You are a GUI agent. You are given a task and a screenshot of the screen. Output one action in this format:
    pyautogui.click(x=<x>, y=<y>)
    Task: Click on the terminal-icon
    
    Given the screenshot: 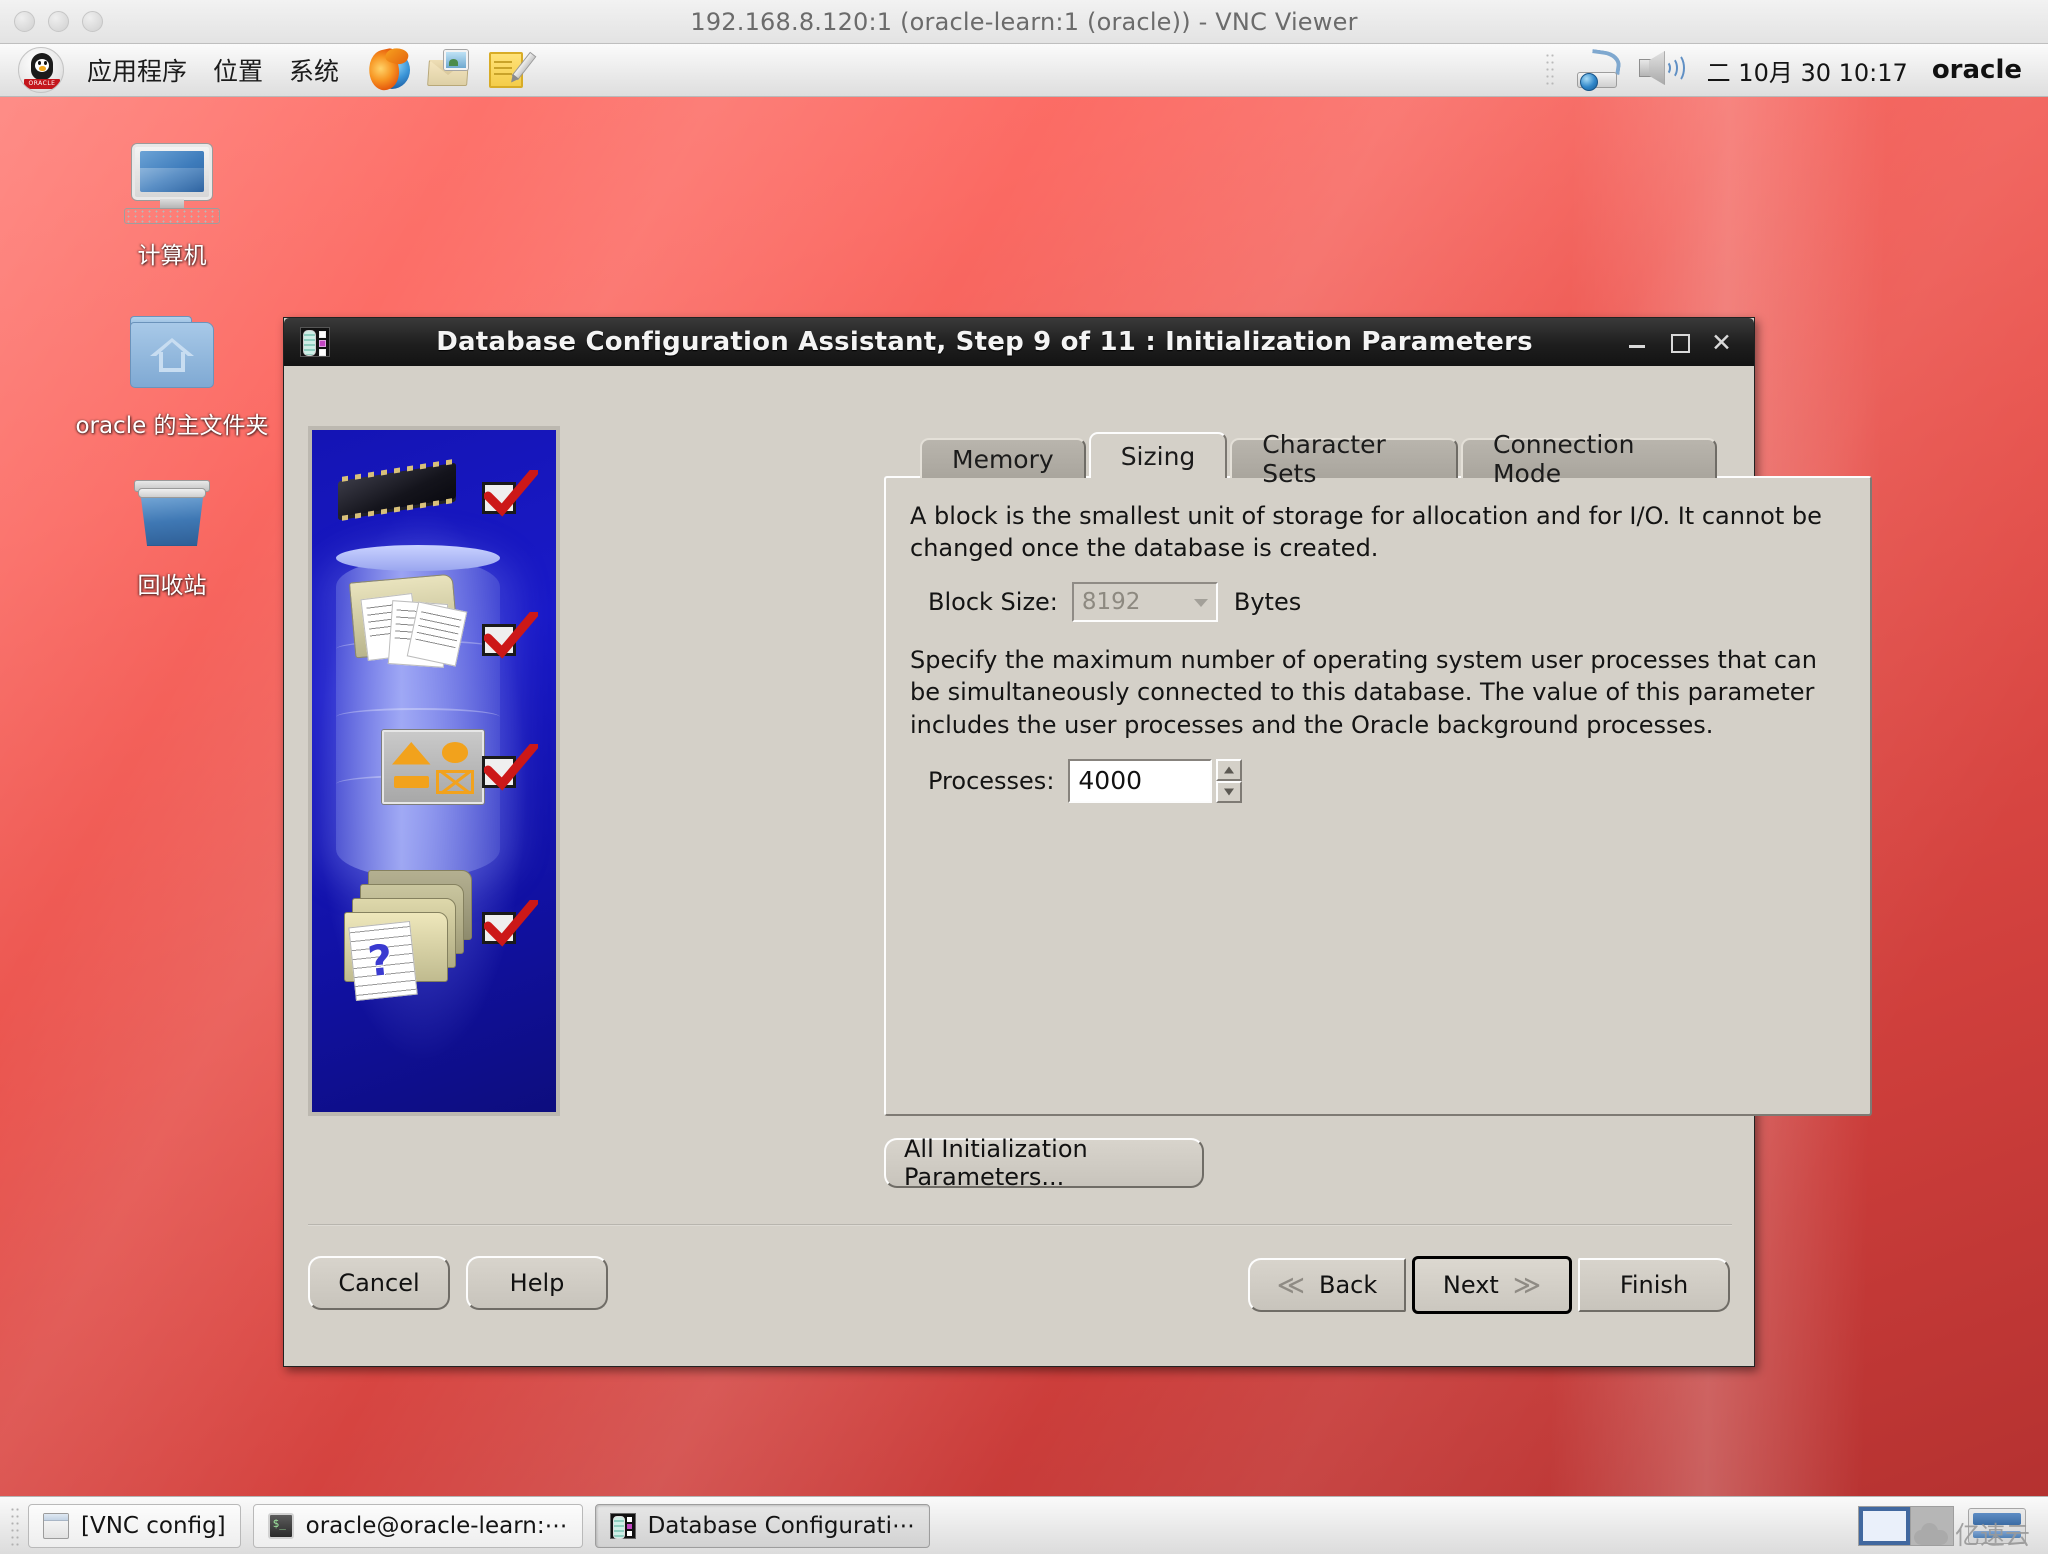 What is the action you would take?
    pyautogui.click(x=280, y=1525)
    